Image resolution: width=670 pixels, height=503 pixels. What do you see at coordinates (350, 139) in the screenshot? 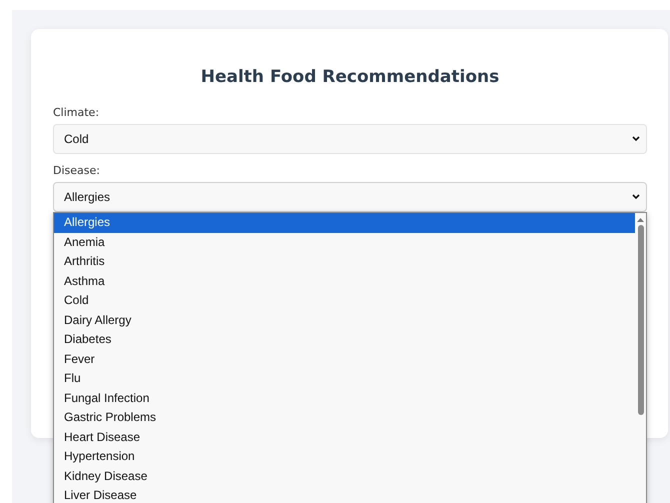
I see `select-field: Cold` at bounding box center [350, 139].